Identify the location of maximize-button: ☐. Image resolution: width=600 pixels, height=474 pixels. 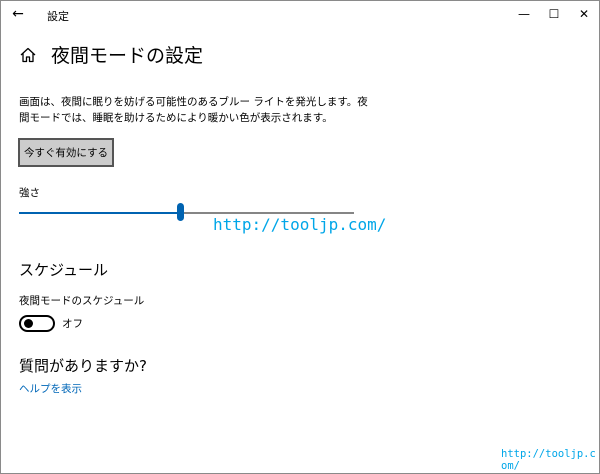
(554, 14).